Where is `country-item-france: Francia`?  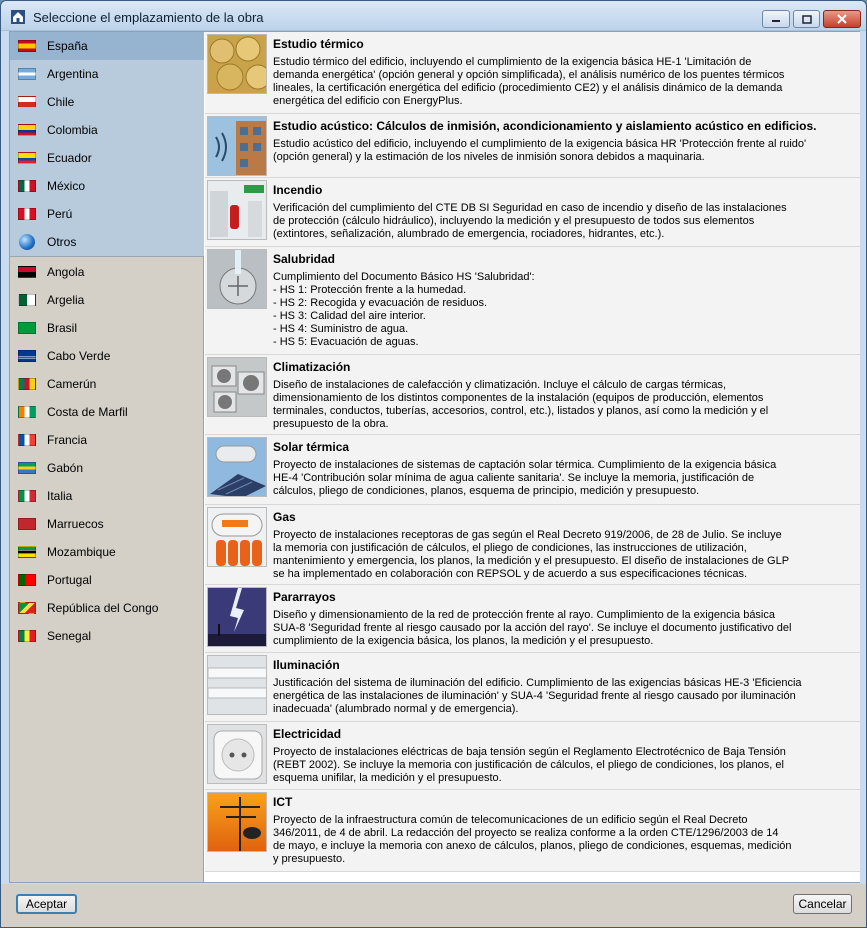 country-item-france: Francia is located at coordinates (107, 440).